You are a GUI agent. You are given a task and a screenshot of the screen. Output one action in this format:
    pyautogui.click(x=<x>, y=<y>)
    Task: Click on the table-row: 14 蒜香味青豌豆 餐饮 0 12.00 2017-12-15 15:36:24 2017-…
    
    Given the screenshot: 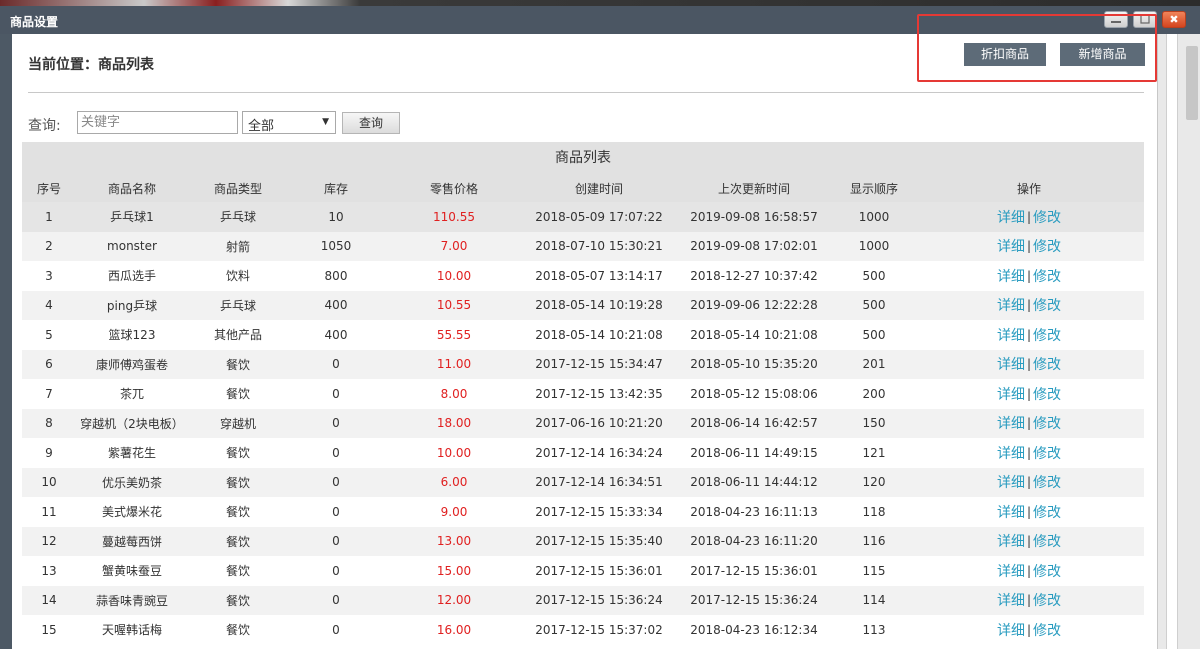 What is the action you would take?
    pyautogui.click(x=583, y=600)
    